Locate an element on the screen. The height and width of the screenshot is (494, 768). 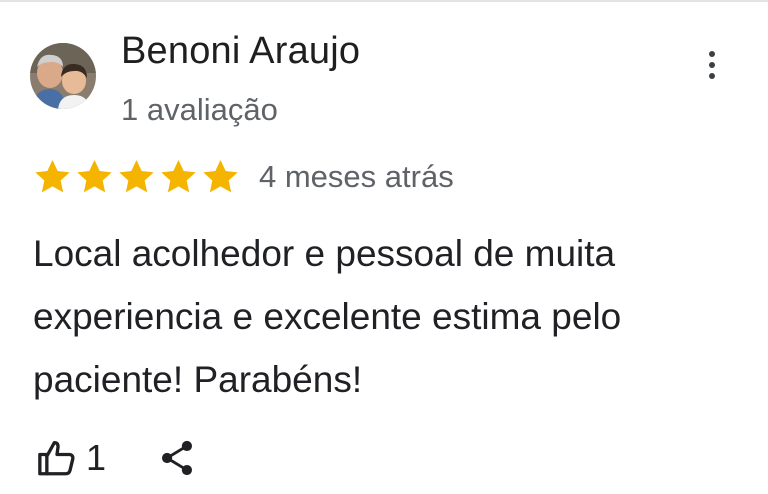
share-button is located at coordinates (177, 458).